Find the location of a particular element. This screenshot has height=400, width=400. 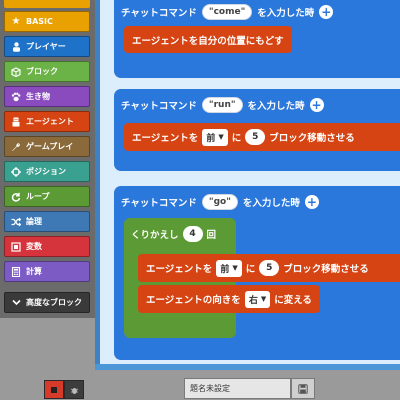

category-gameplay: ゲームプレイ is located at coordinates (47, 146).